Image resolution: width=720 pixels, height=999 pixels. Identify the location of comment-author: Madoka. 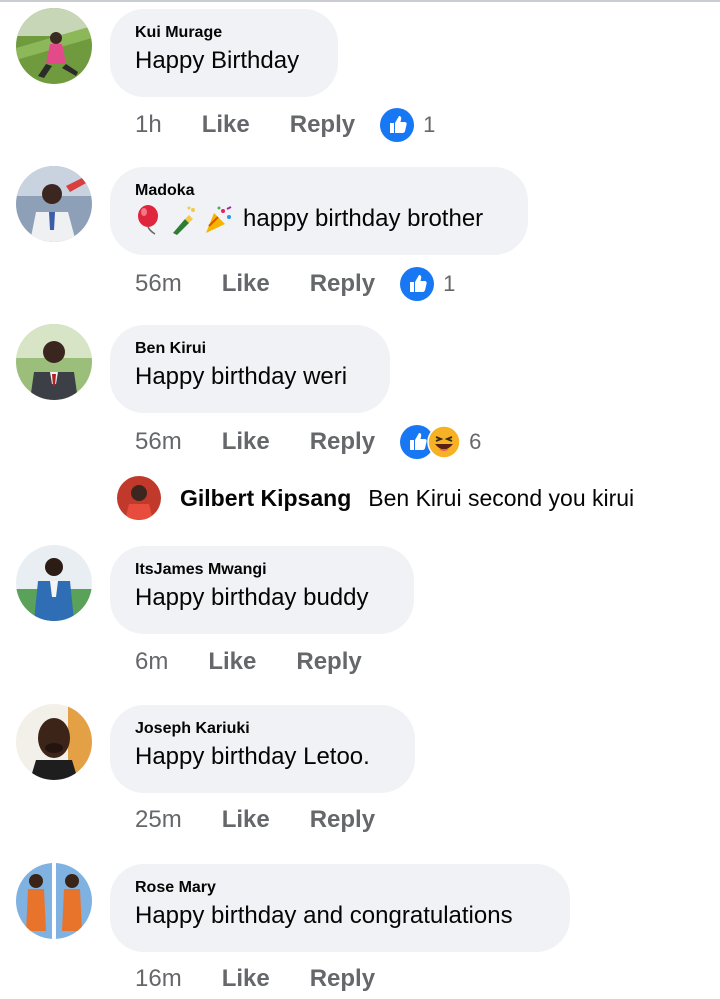
(318, 192).